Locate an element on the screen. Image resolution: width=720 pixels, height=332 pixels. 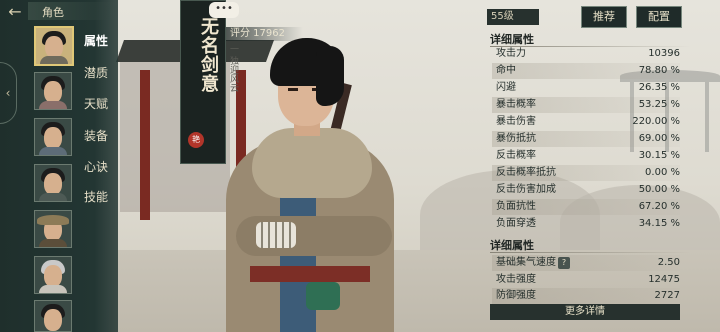
more-details-button: 更多详情 is located at coordinates (585, 312).